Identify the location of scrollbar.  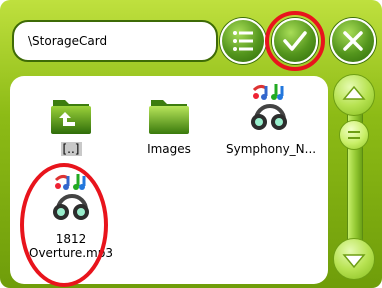
(354, 177).